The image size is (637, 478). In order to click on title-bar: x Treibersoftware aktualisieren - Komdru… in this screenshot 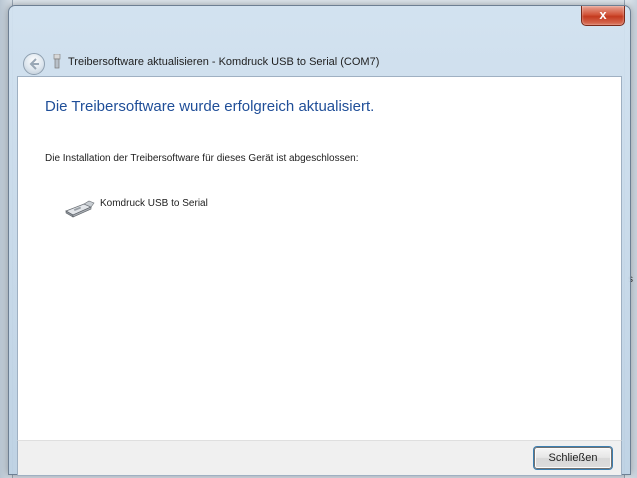, I will do `click(319, 41)`.